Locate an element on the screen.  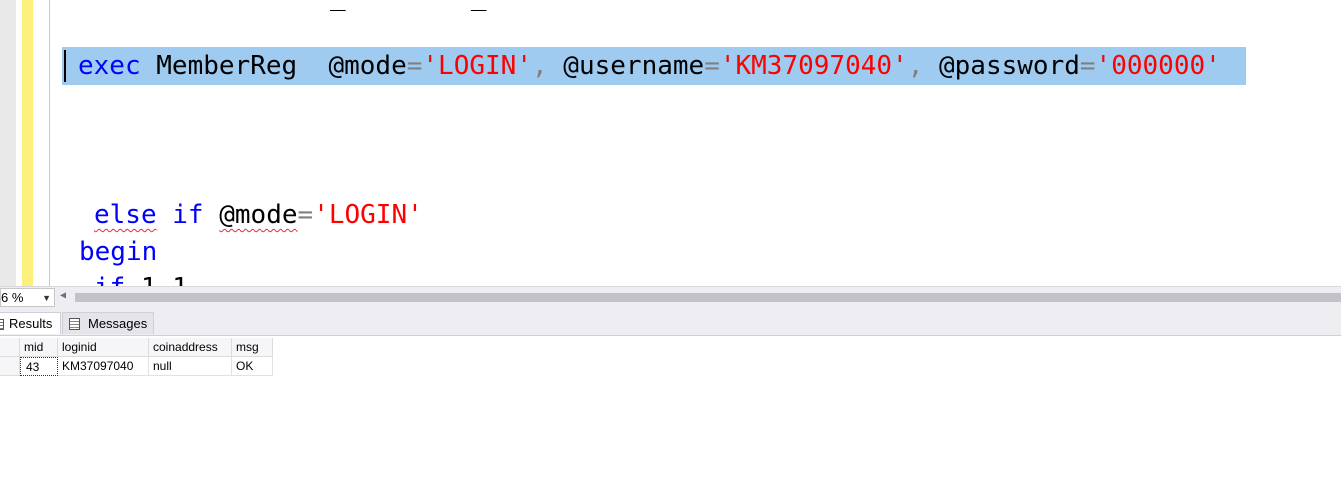
cell-mid: 43 is located at coordinates (39, 366).